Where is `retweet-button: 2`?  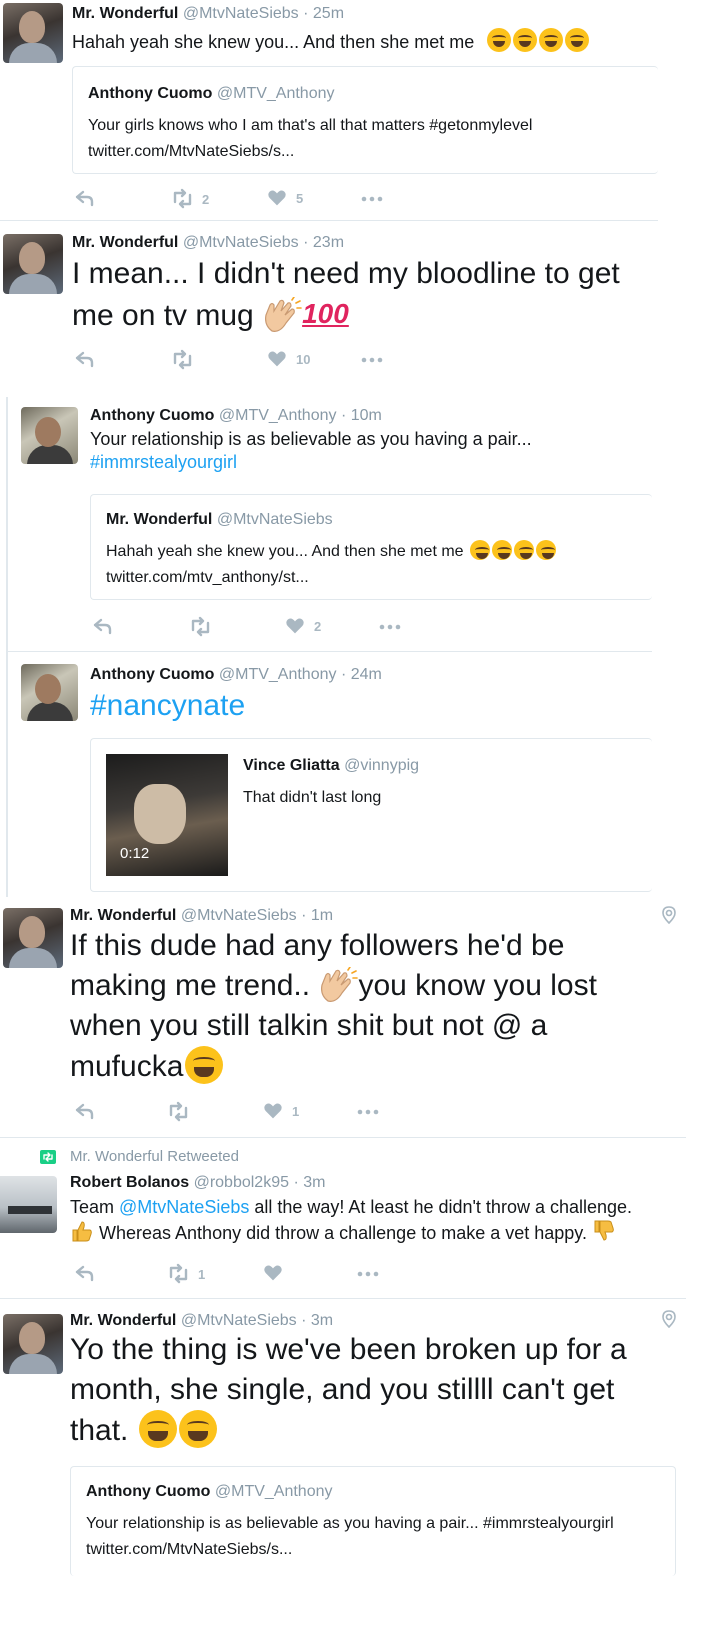
retweet-button: 2 is located at coordinates (189, 199).